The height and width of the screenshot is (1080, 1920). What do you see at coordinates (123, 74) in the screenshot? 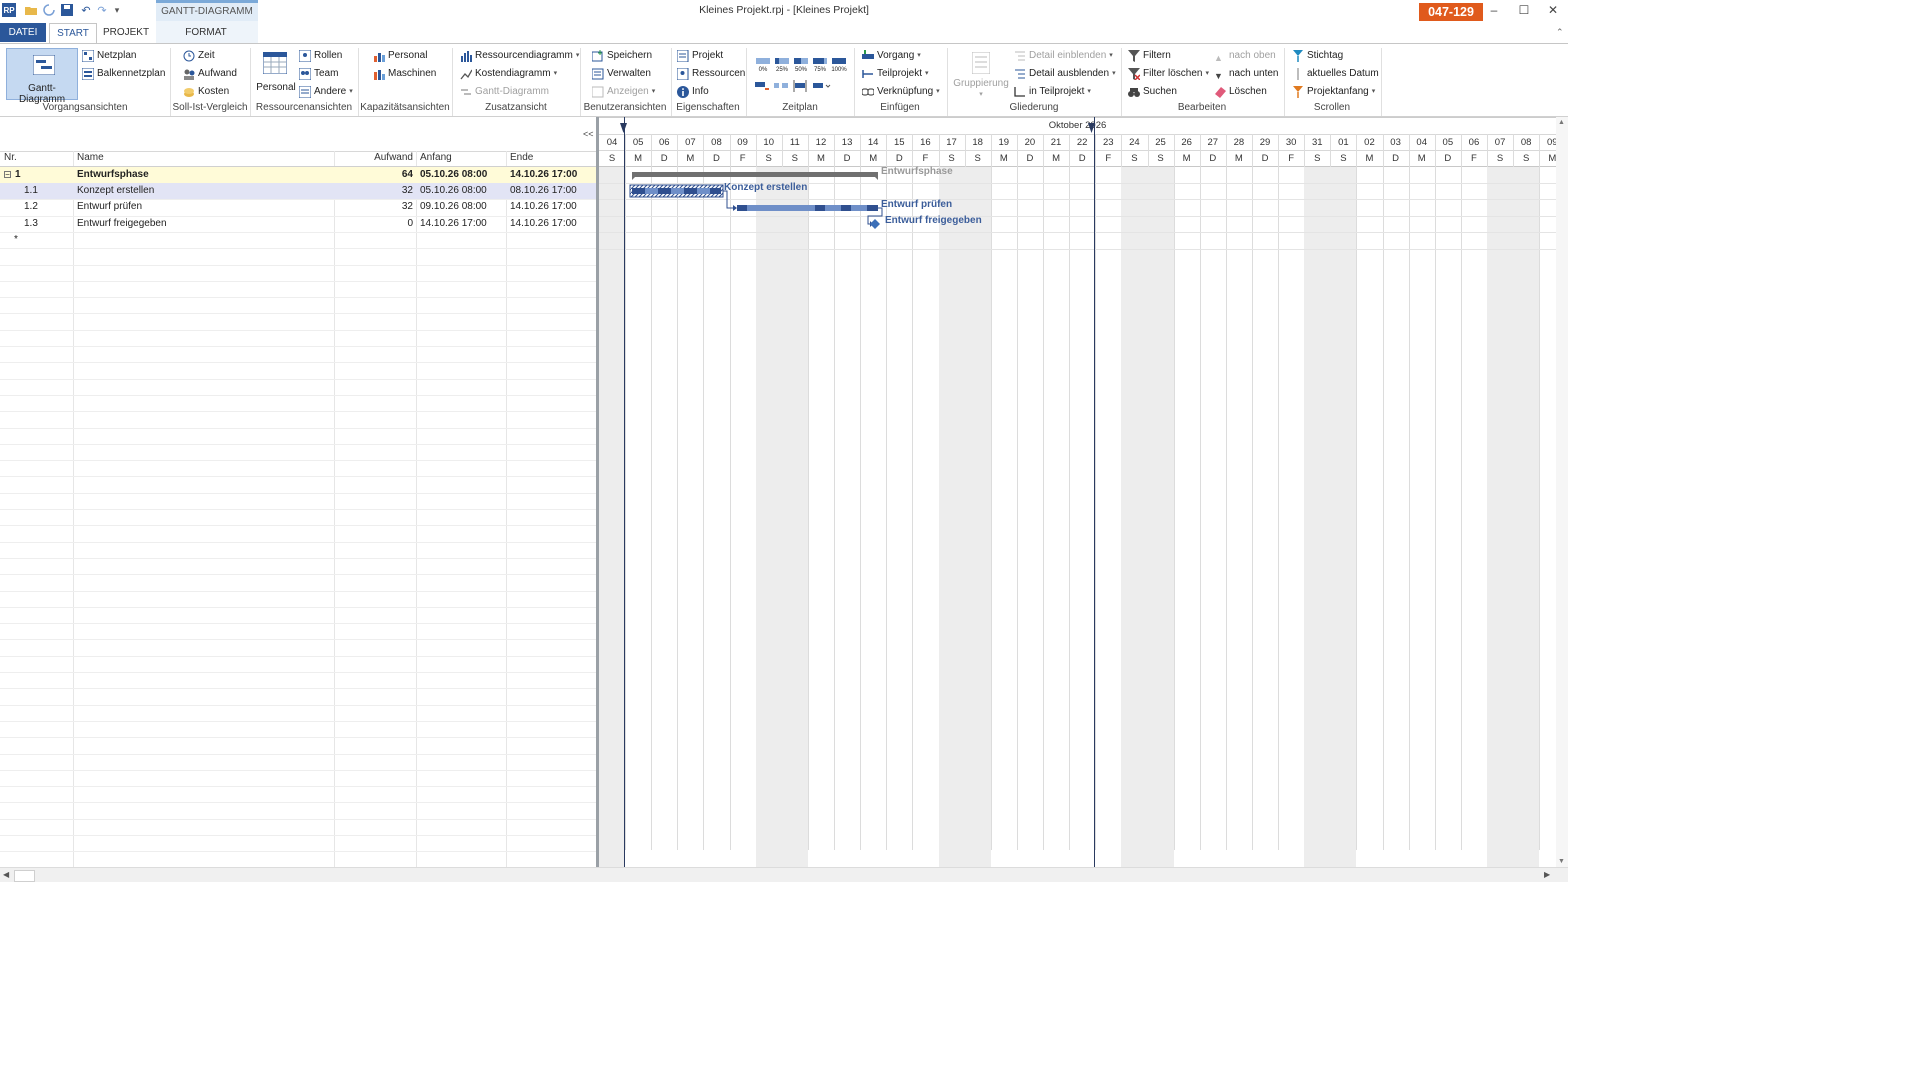
I see `balkennetzplan-button: Balkennetzplan` at bounding box center [123, 74].